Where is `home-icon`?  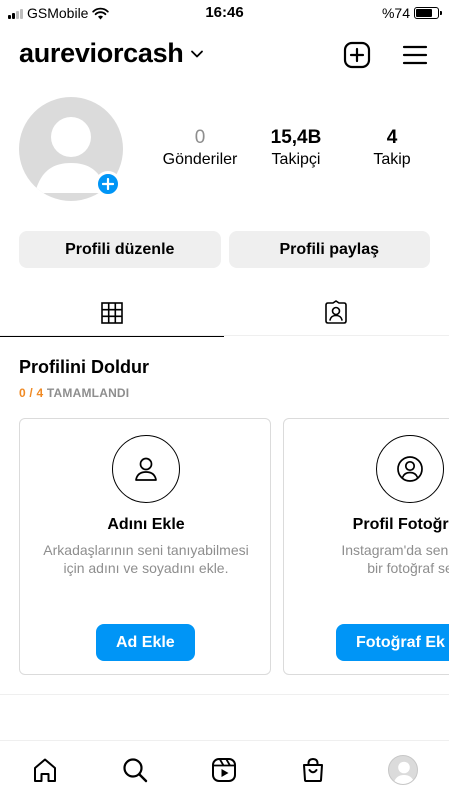 home-icon is located at coordinates (45, 770).